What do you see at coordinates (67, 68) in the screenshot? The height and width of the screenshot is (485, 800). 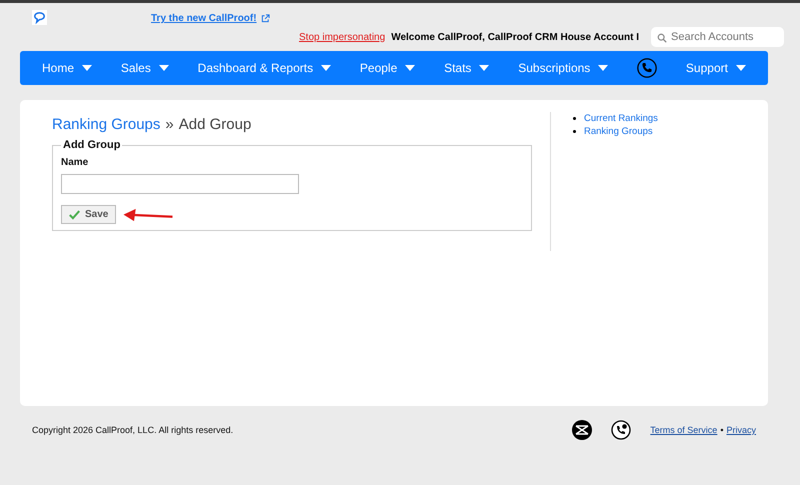 I see `nav-menu-item: Home` at bounding box center [67, 68].